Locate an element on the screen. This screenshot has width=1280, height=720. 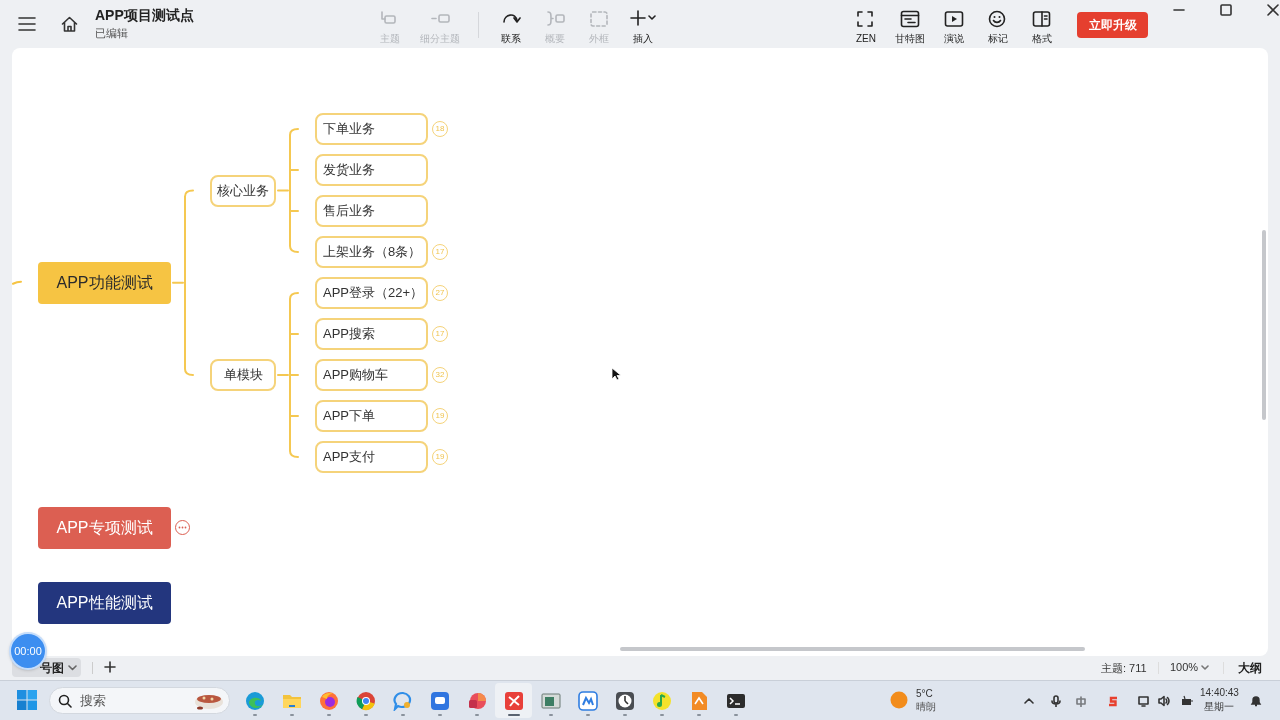
main-topic-node: APP性能测试 is located at coordinates (104, 603).